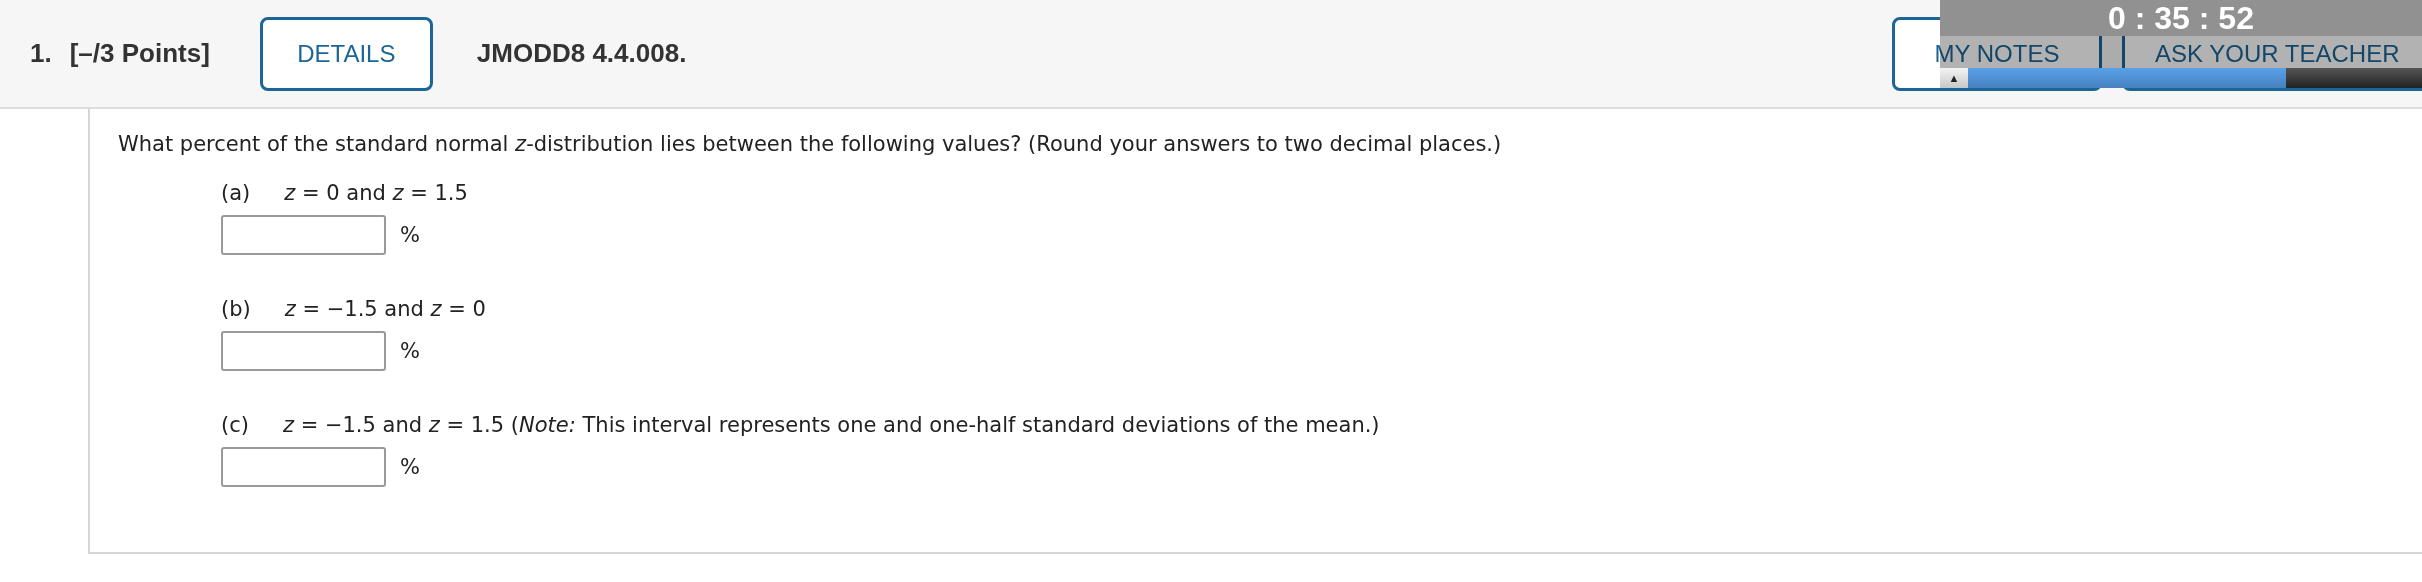  I want to click on details-button: DETAILS, so click(346, 53).